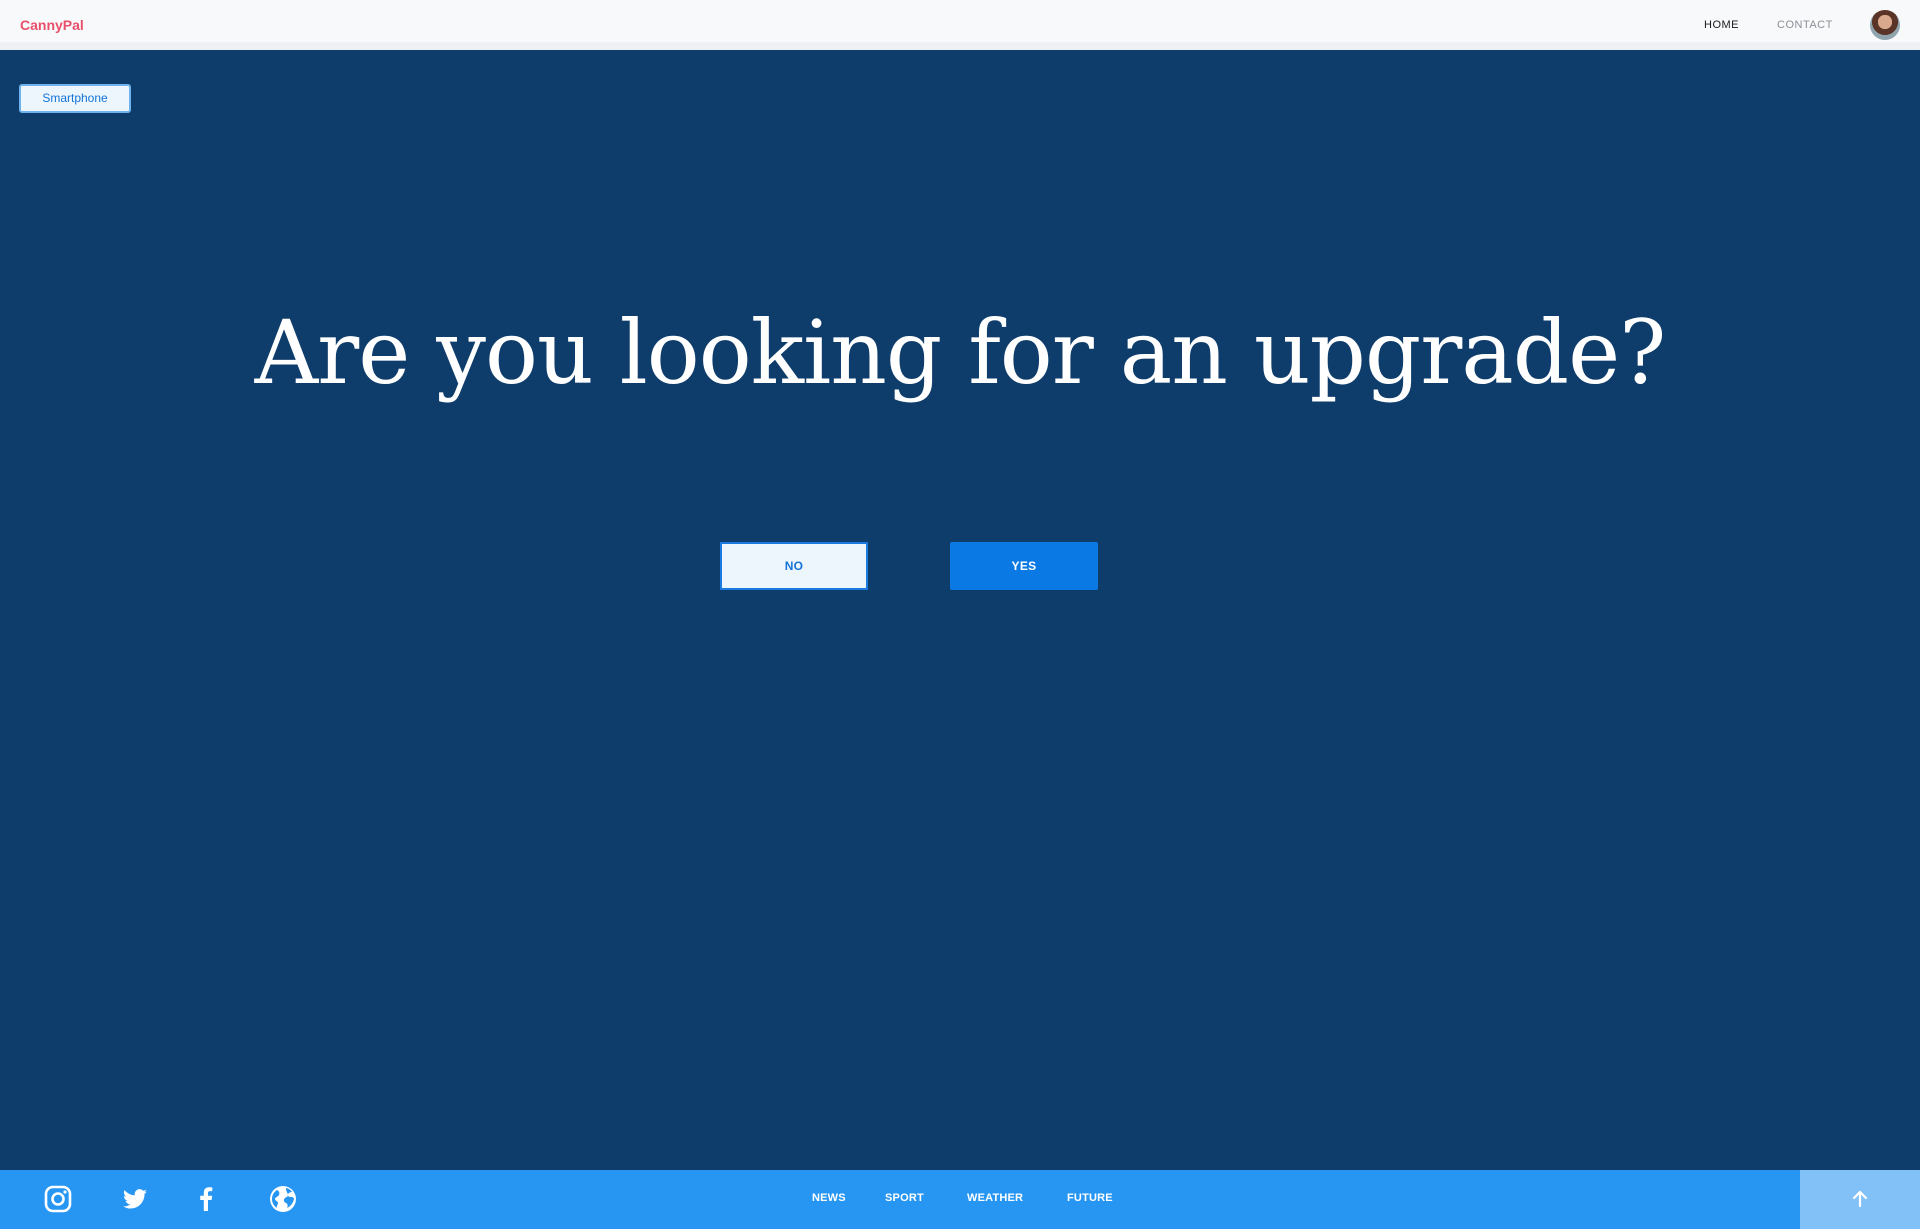 Image resolution: width=1920 pixels, height=1229 pixels. I want to click on footer-link-news: NEWS, so click(829, 1198).